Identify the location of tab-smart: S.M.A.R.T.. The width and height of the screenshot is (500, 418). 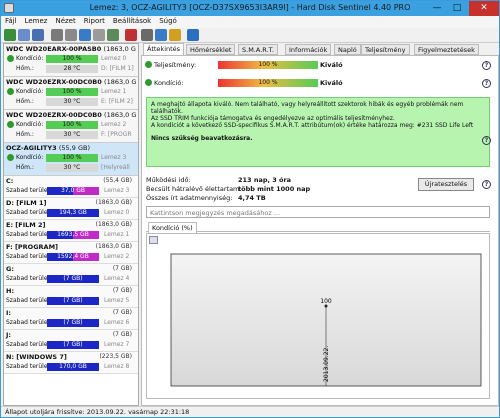
(258, 49).